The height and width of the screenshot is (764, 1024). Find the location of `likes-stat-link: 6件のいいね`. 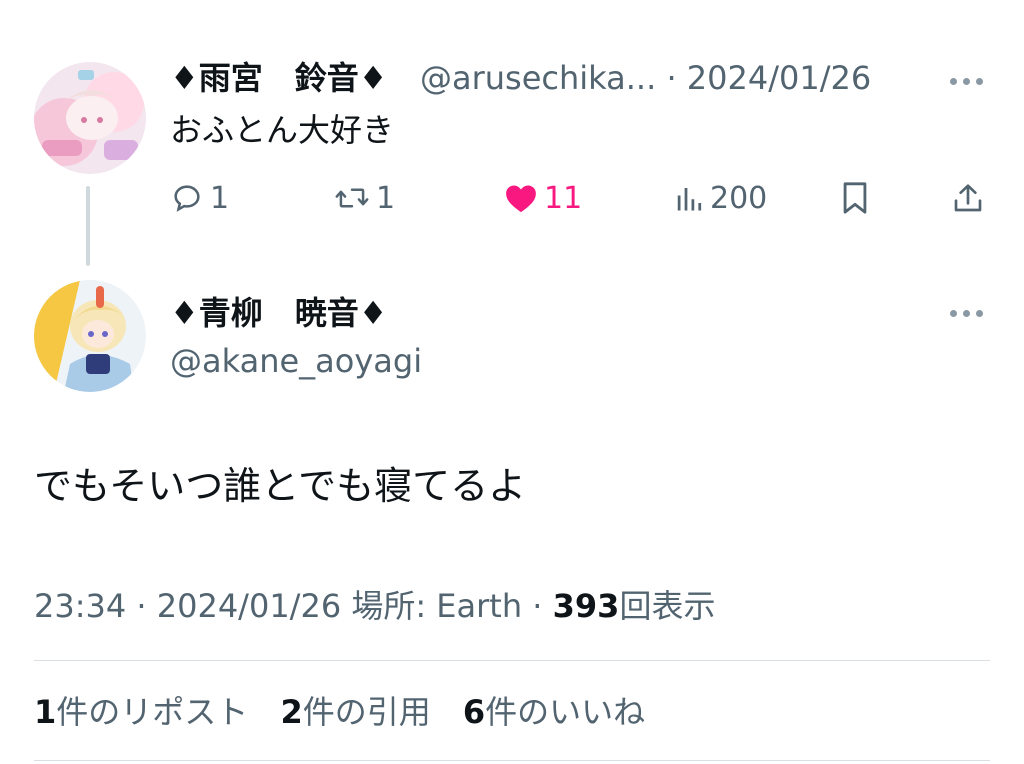

likes-stat-link: 6件のいいね is located at coordinates (554, 712).